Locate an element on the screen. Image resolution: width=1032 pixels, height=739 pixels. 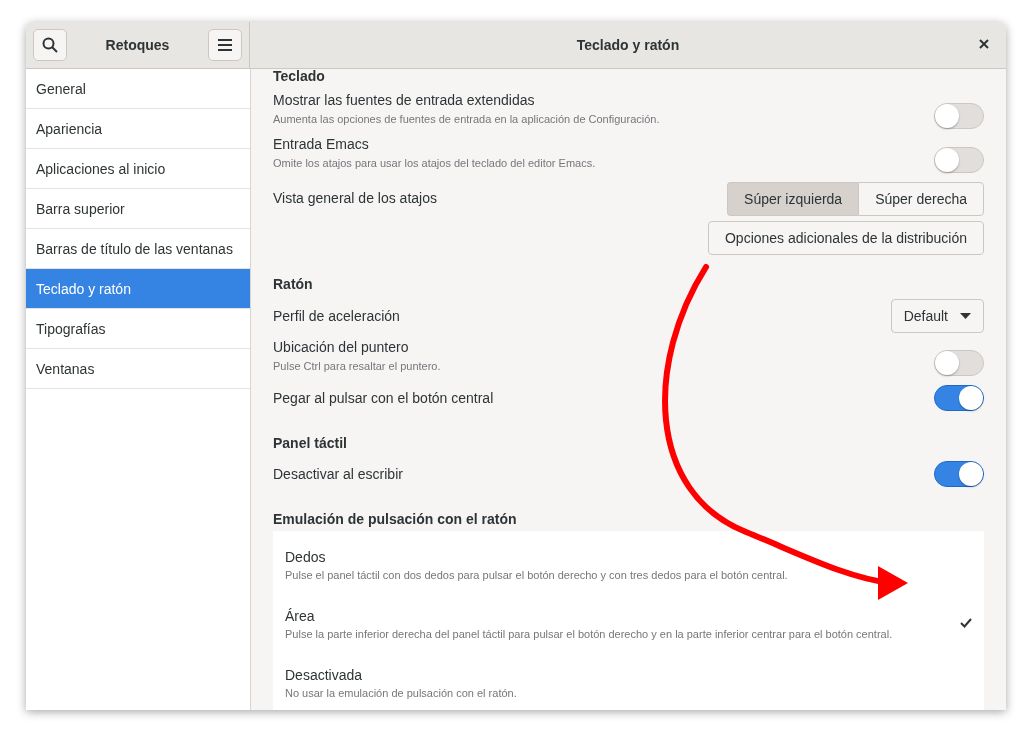
section-heading: Ratón is located at coordinates (293, 284).